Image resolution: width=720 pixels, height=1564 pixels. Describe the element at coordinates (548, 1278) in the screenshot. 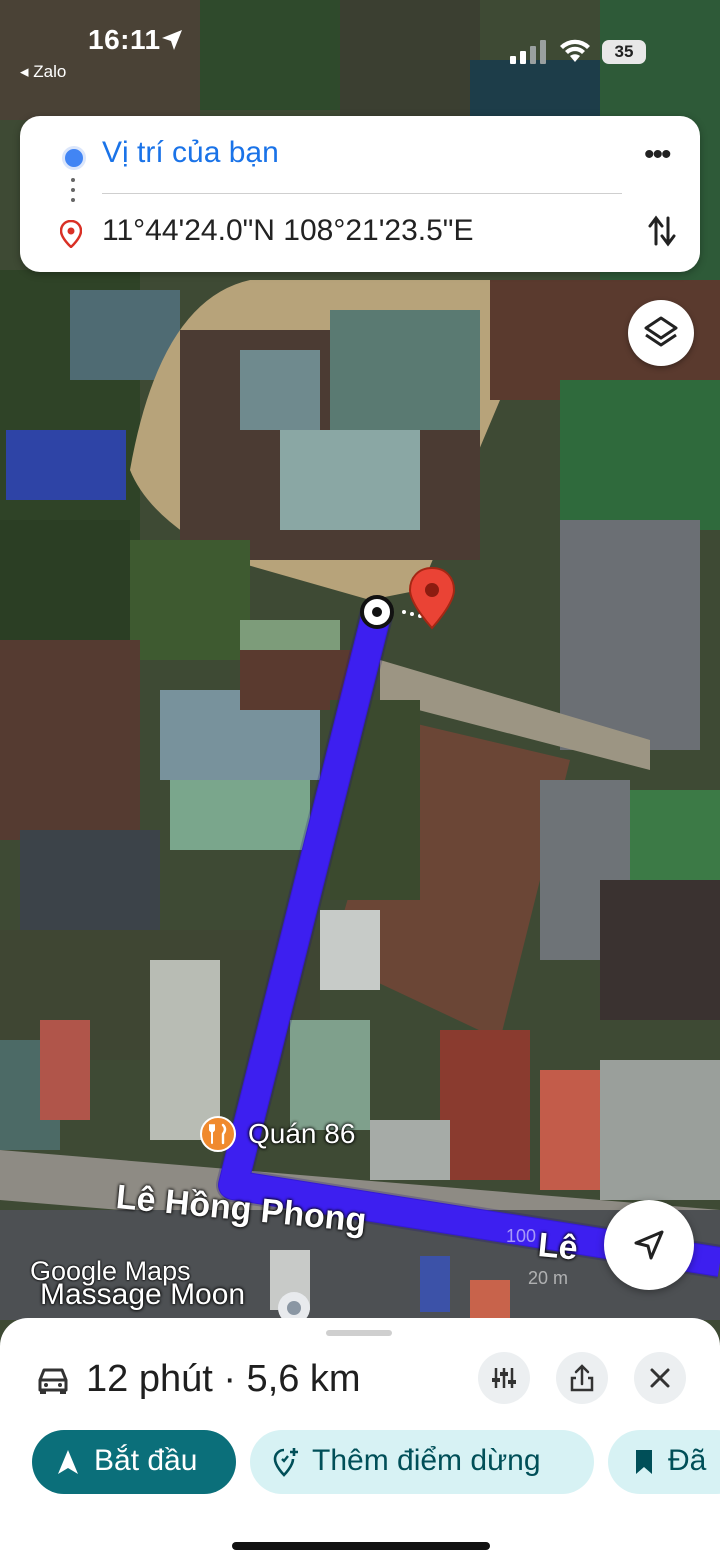

I see `scale-label: 20 m` at that location.